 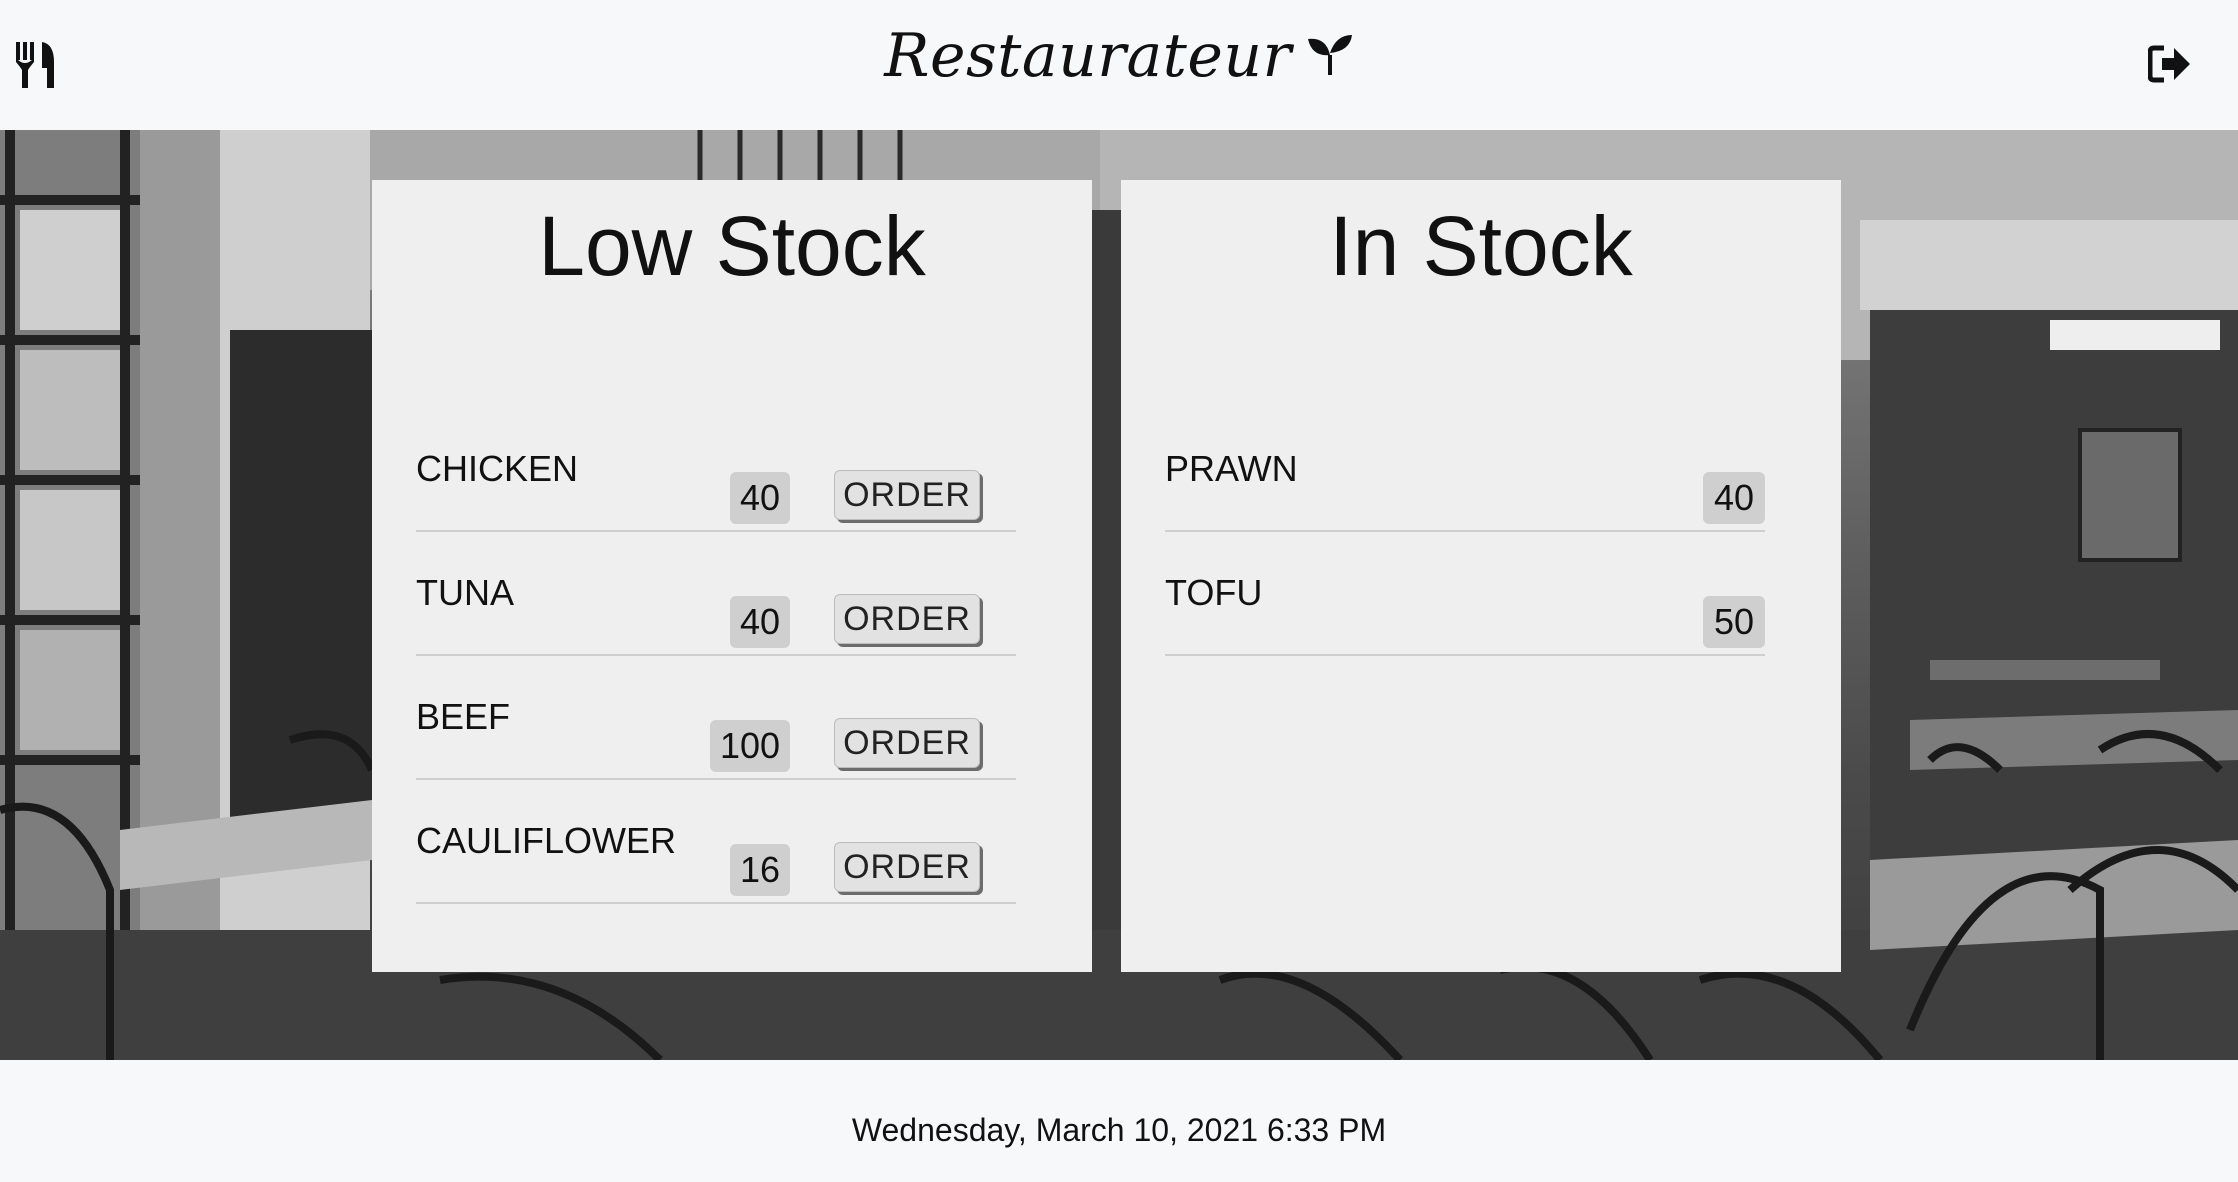 I want to click on in-stock-list: PRAWN 40 TOFU 50, so click(x=1465, y=532).